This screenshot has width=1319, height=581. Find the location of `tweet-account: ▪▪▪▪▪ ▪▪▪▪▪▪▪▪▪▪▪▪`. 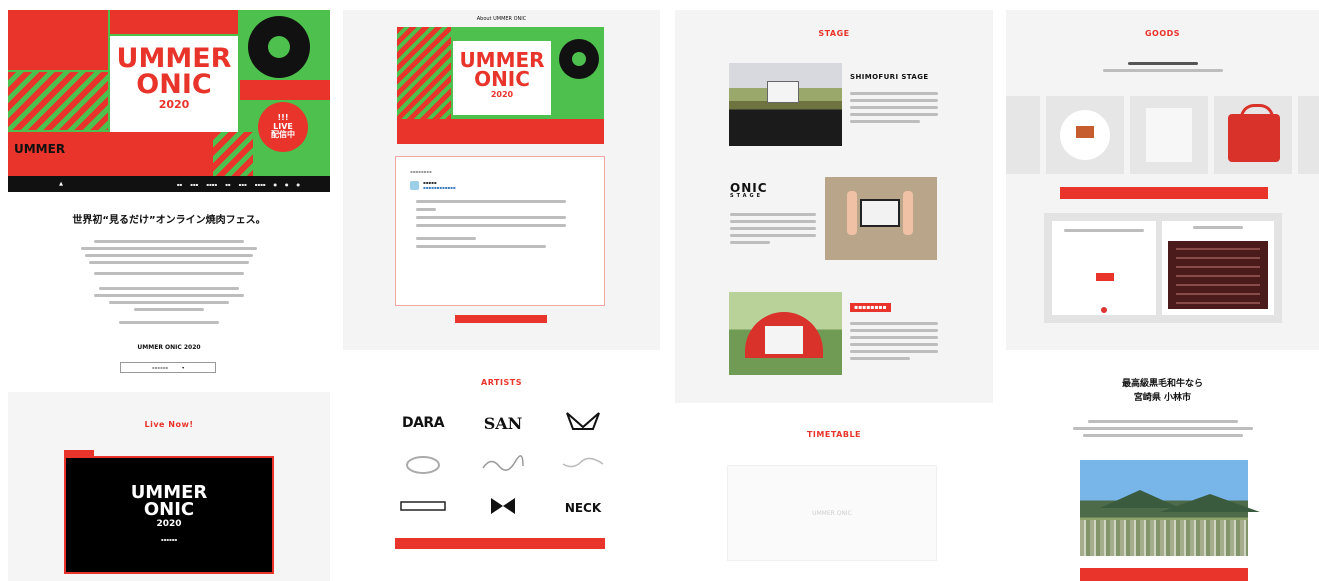

tweet-account: ▪▪▪▪▪ ▪▪▪▪▪▪▪▪▪▪▪▪ is located at coordinates (500, 185).